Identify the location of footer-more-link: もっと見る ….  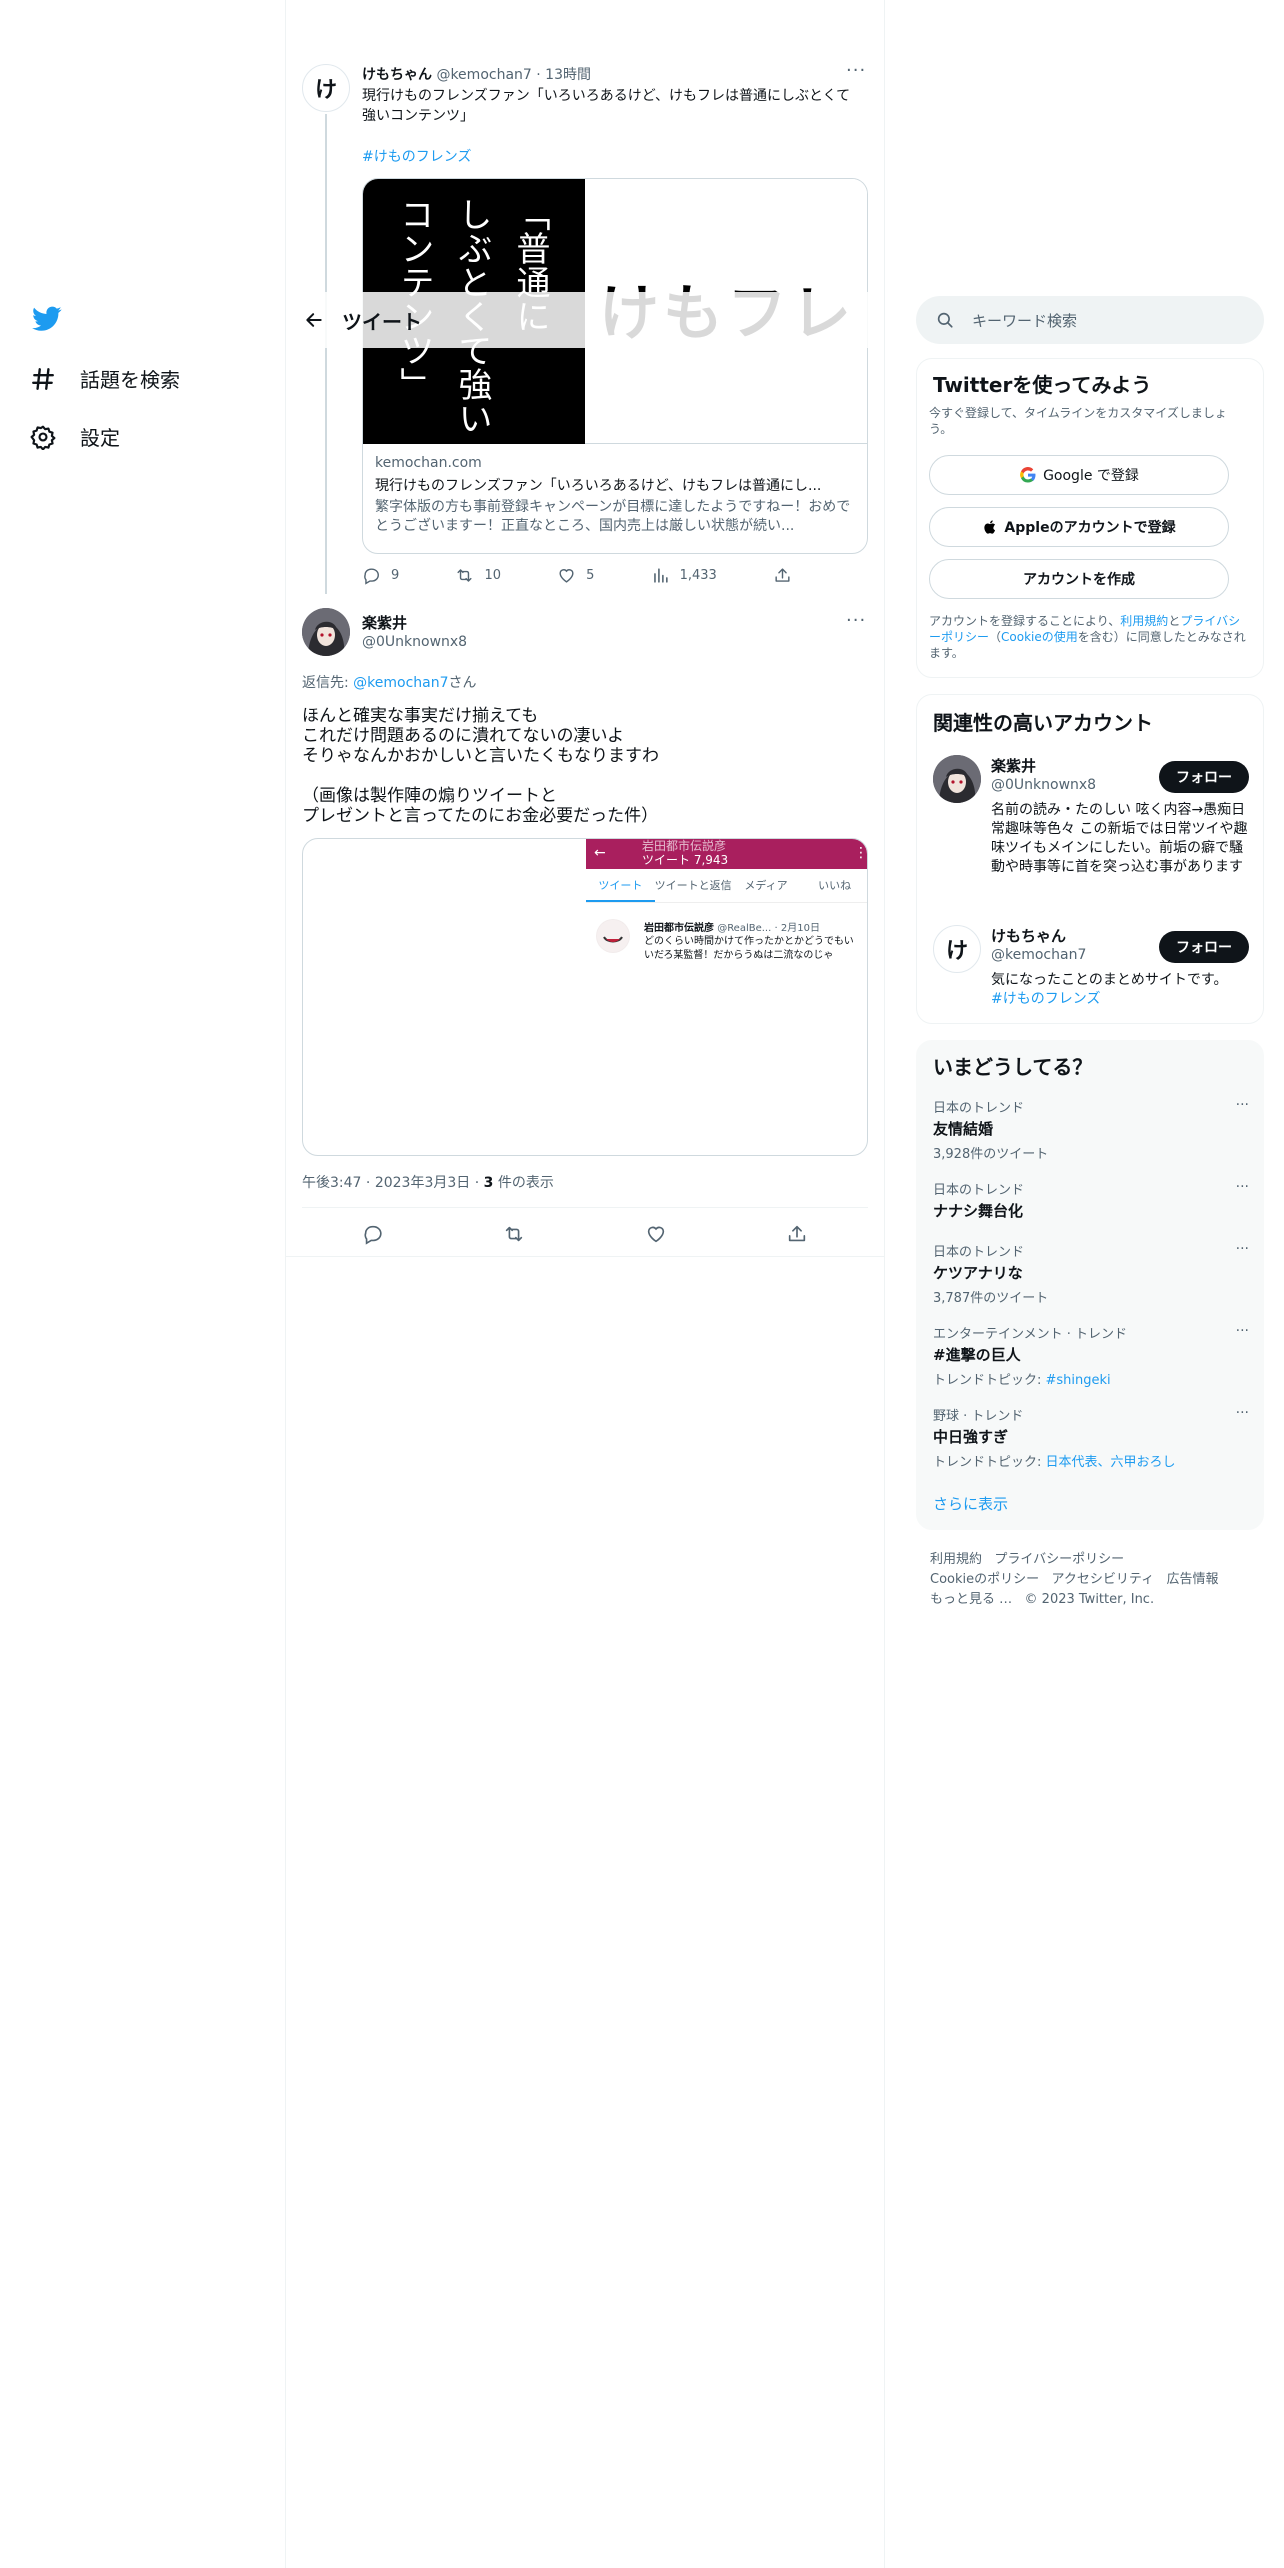
(971, 1599).